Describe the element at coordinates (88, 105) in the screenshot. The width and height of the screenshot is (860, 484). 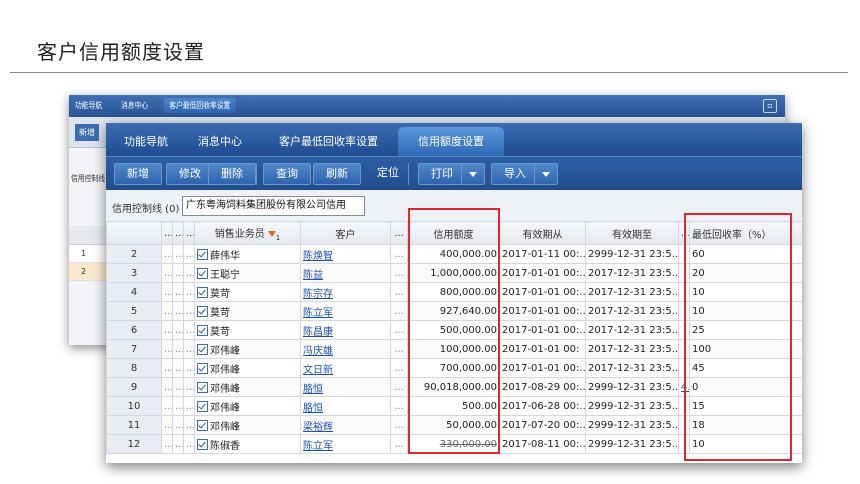
I see `back-tab-nav: 功能导航` at that location.